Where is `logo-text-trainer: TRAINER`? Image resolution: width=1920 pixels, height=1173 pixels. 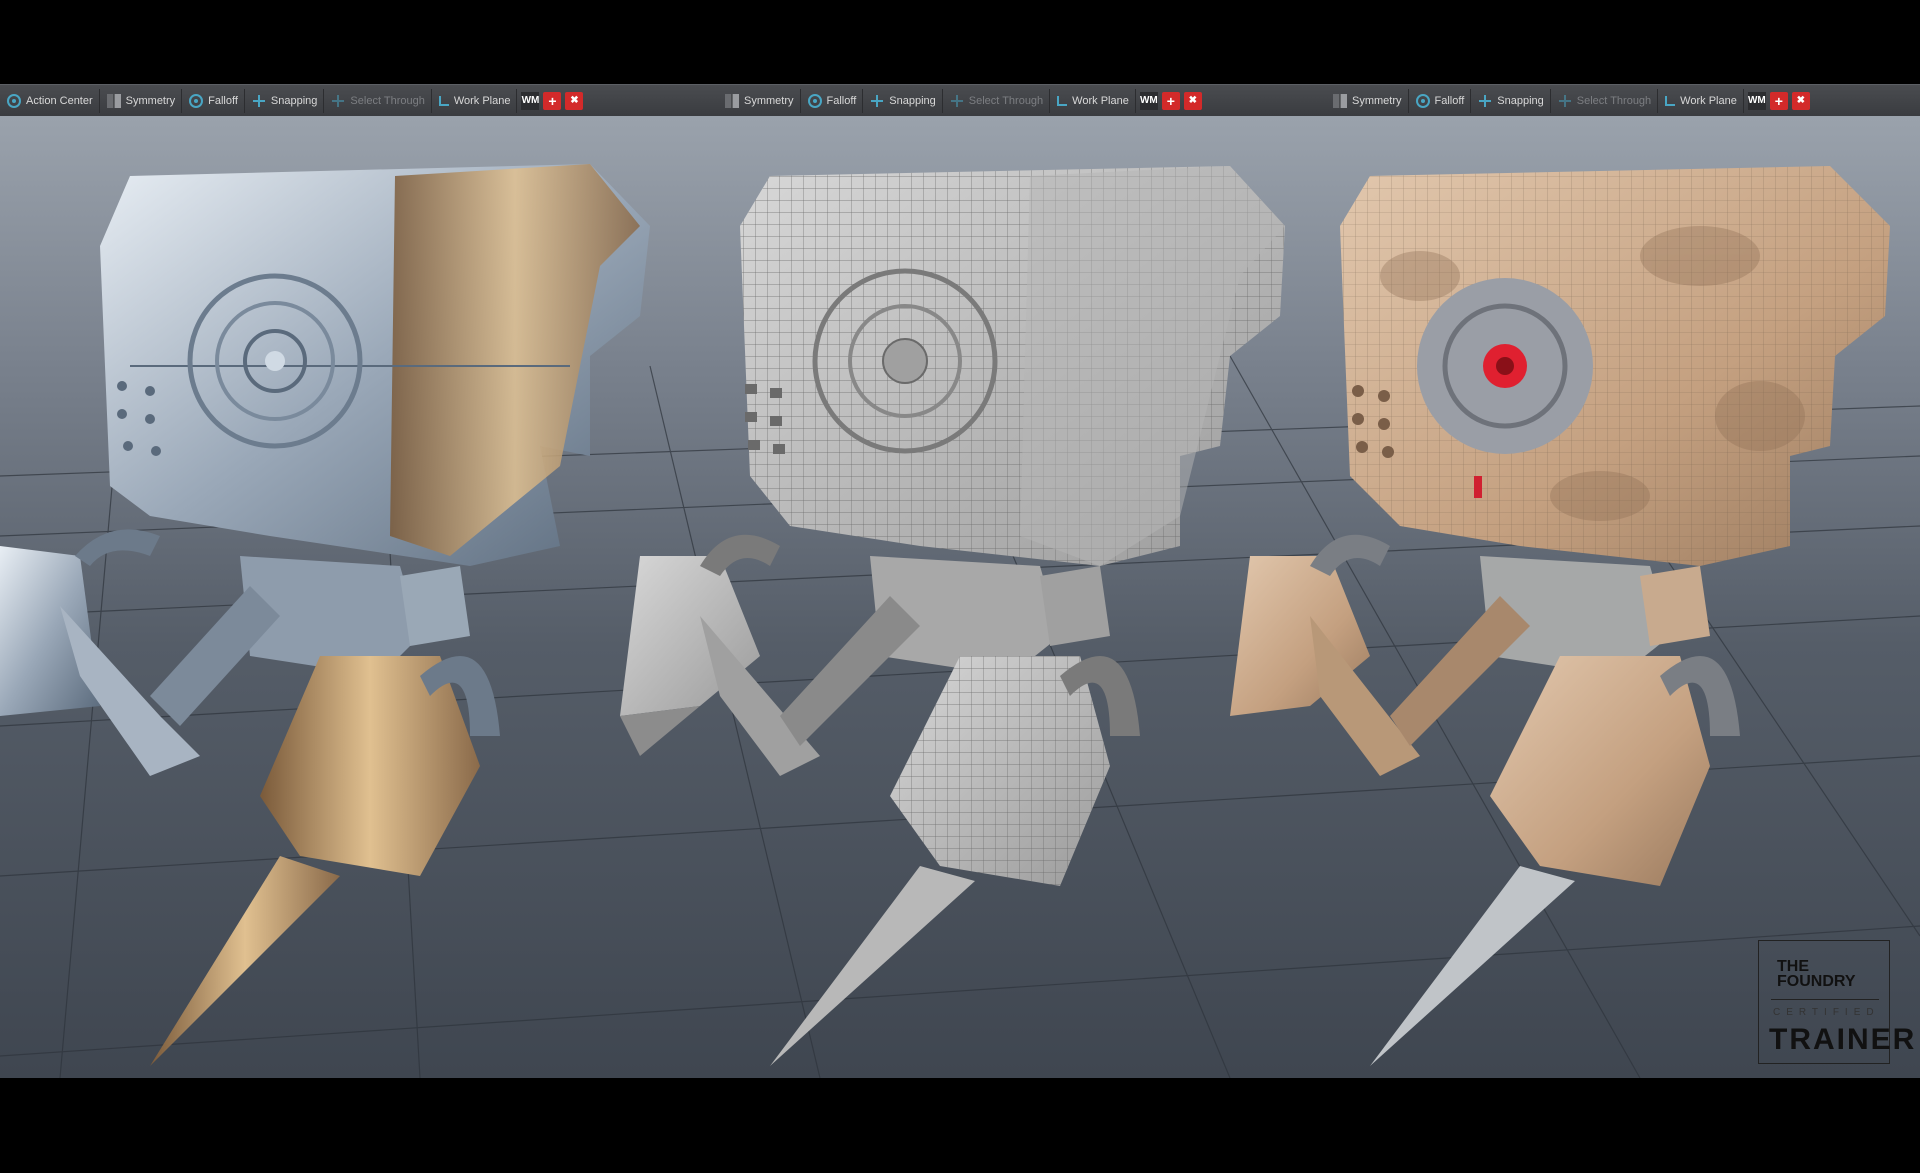 logo-text-trainer: TRAINER is located at coordinates (1843, 1039).